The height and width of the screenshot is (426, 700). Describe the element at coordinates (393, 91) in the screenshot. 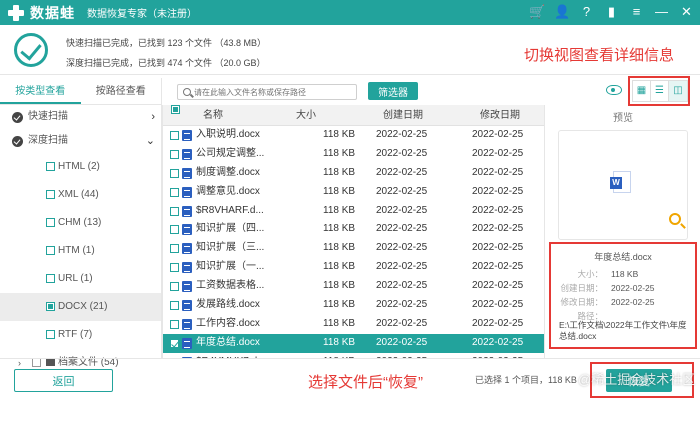

I see `filter-button: 筛选器` at that location.